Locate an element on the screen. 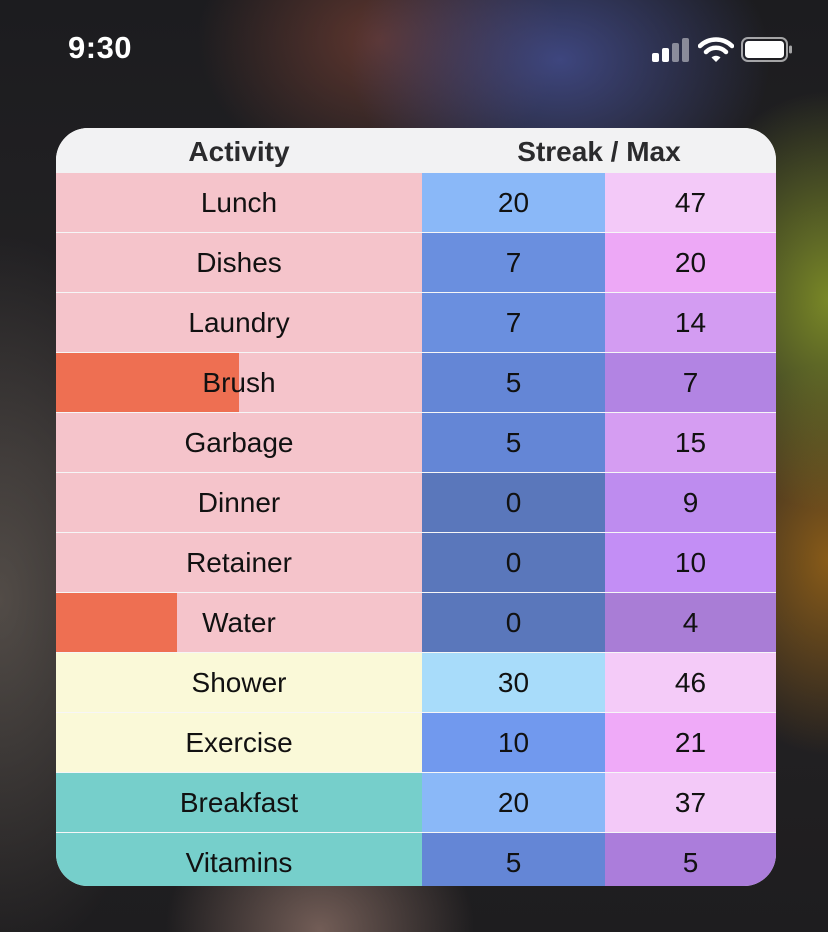  activity-label: Laundry is located at coordinates (239, 322).